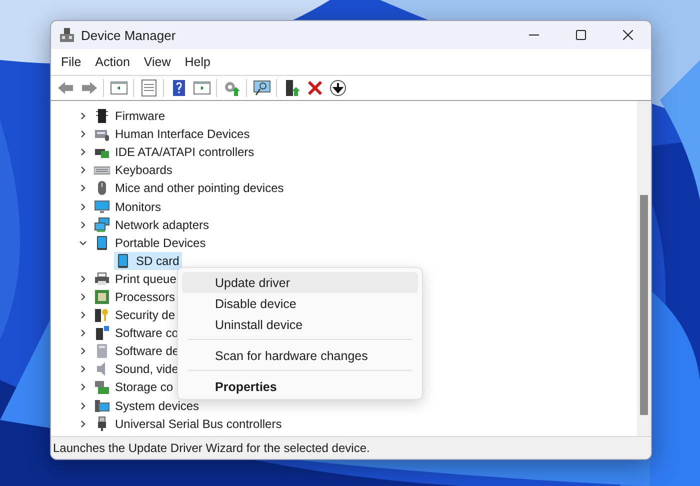 This screenshot has height=486, width=700. Describe the element at coordinates (134, 387) in the screenshot. I see `tree-item: Storage co` at that location.